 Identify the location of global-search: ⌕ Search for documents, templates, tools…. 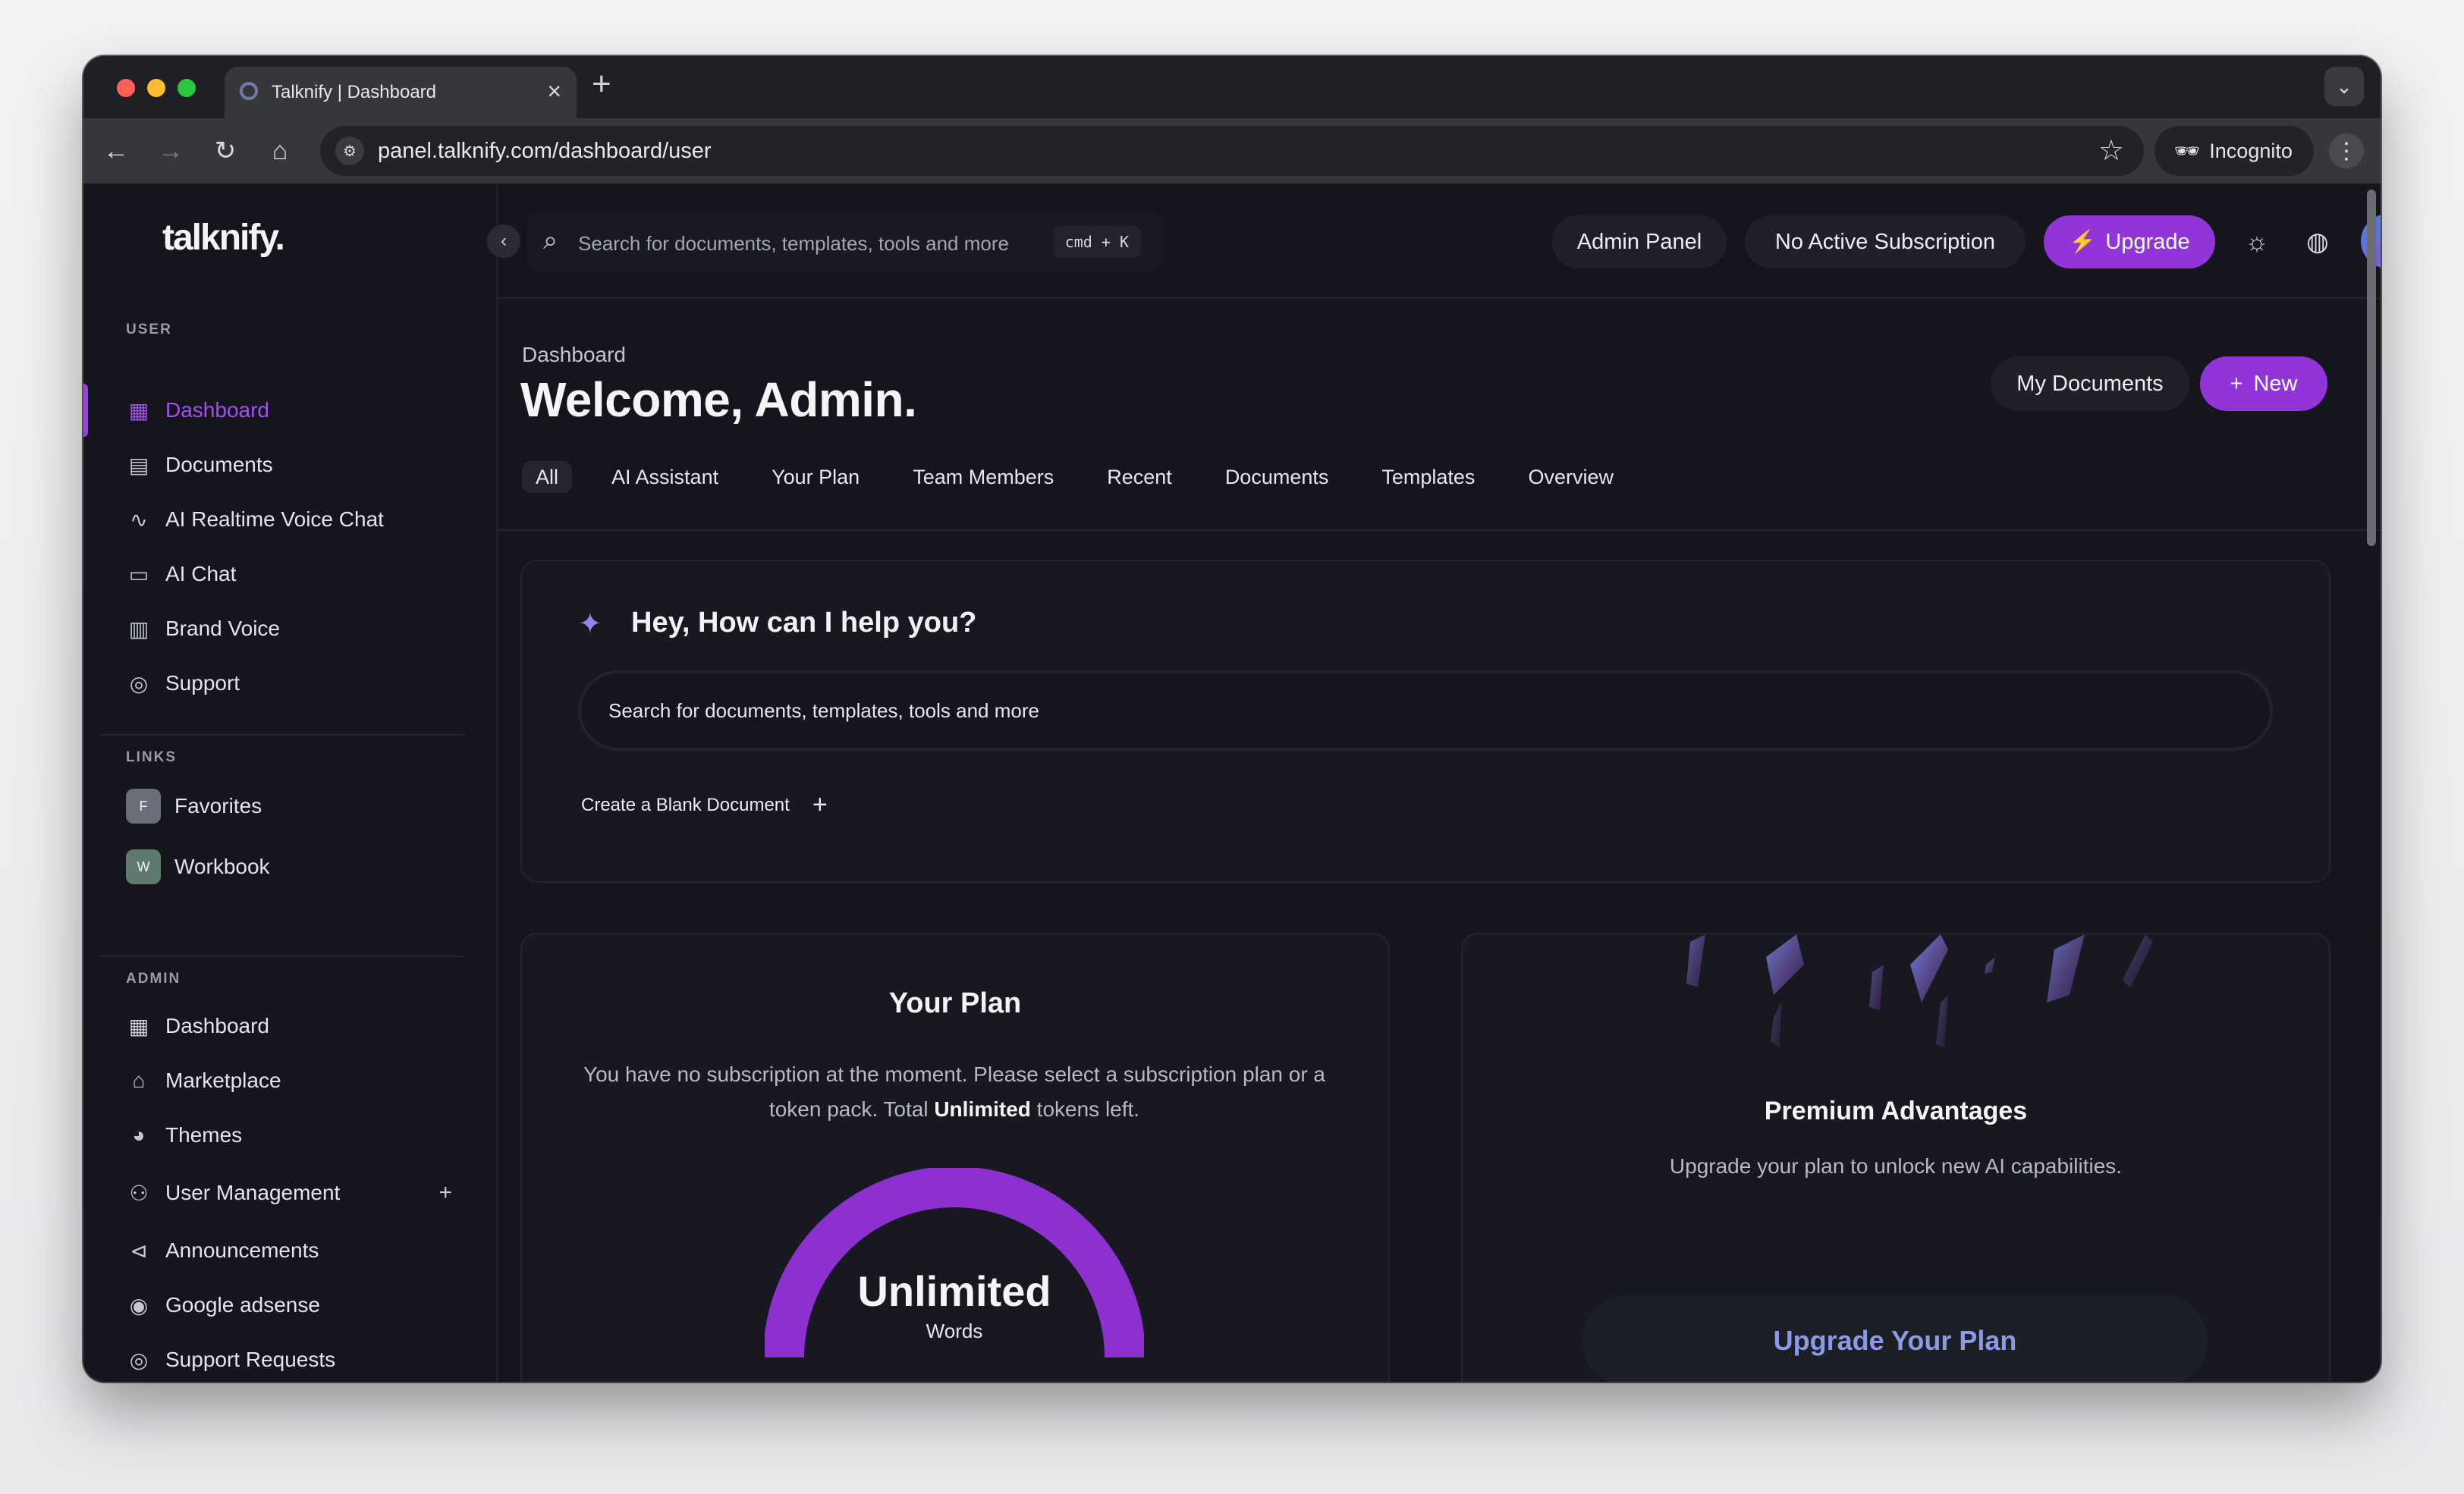
(845, 241).